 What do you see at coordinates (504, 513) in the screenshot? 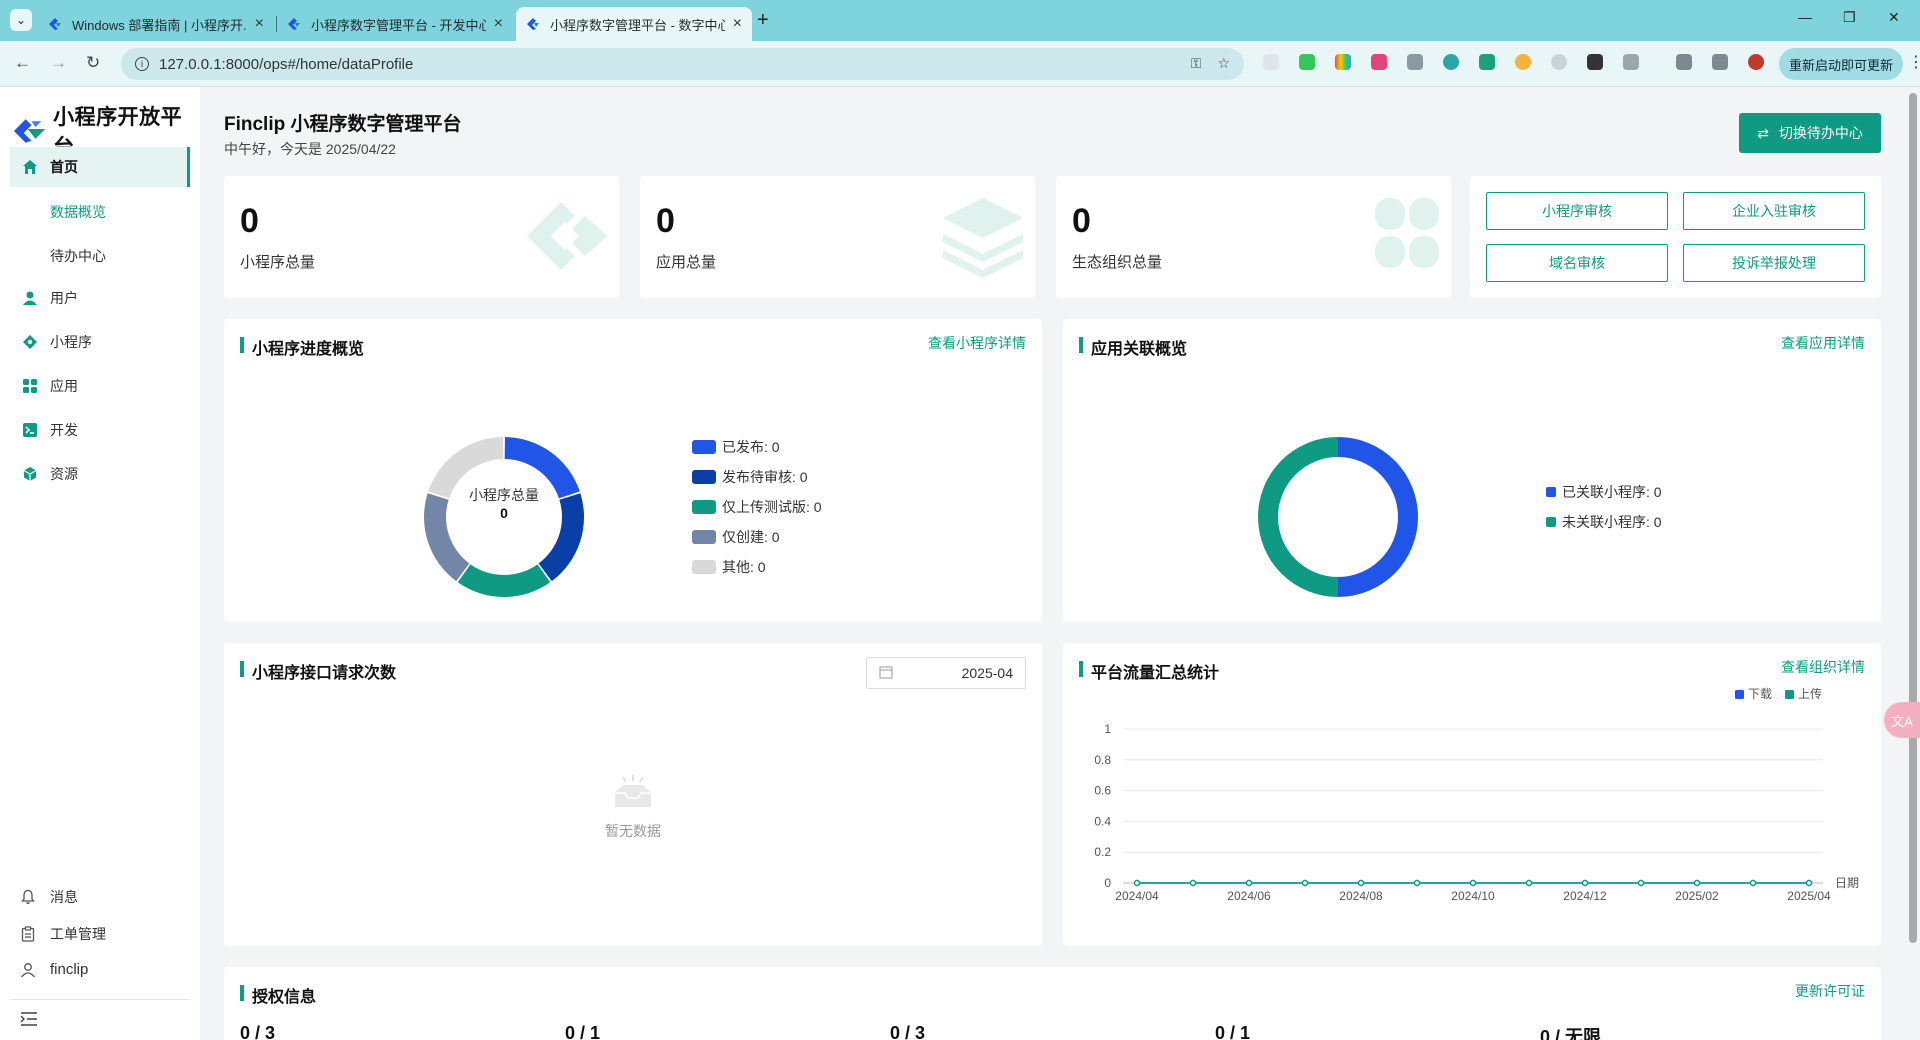
I see `donut-center-value: 0` at bounding box center [504, 513].